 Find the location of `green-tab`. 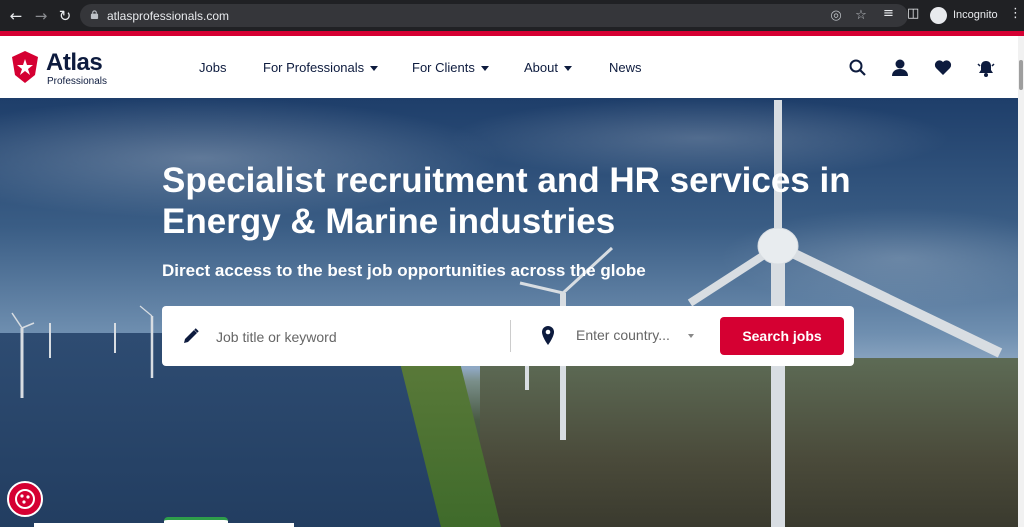

green-tab is located at coordinates (196, 522).